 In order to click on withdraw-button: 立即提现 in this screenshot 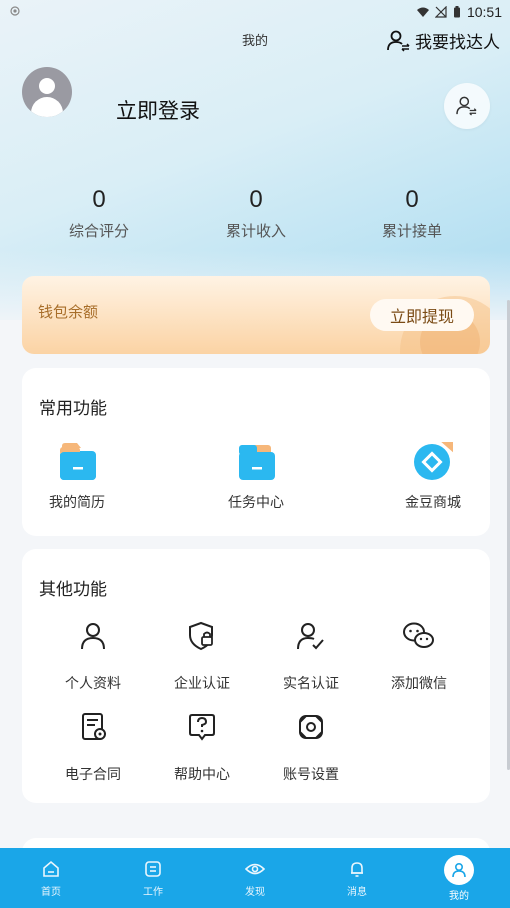, I will do `click(422, 315)`.